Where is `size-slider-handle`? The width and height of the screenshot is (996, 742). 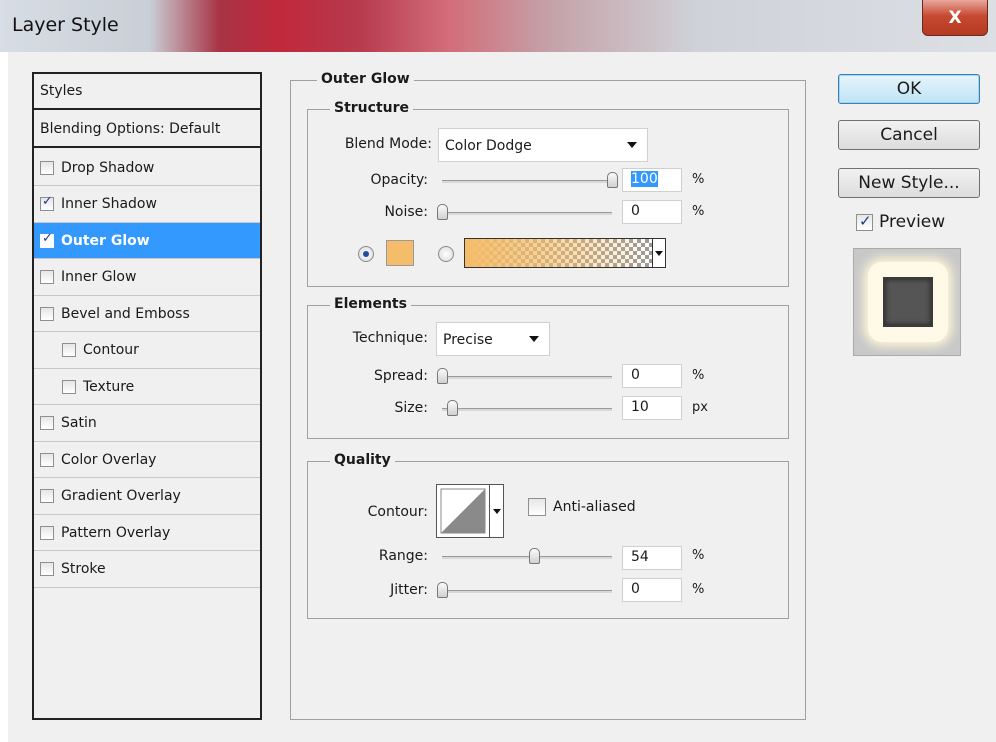 size-slider-handle is located at coordinates (453, 408).